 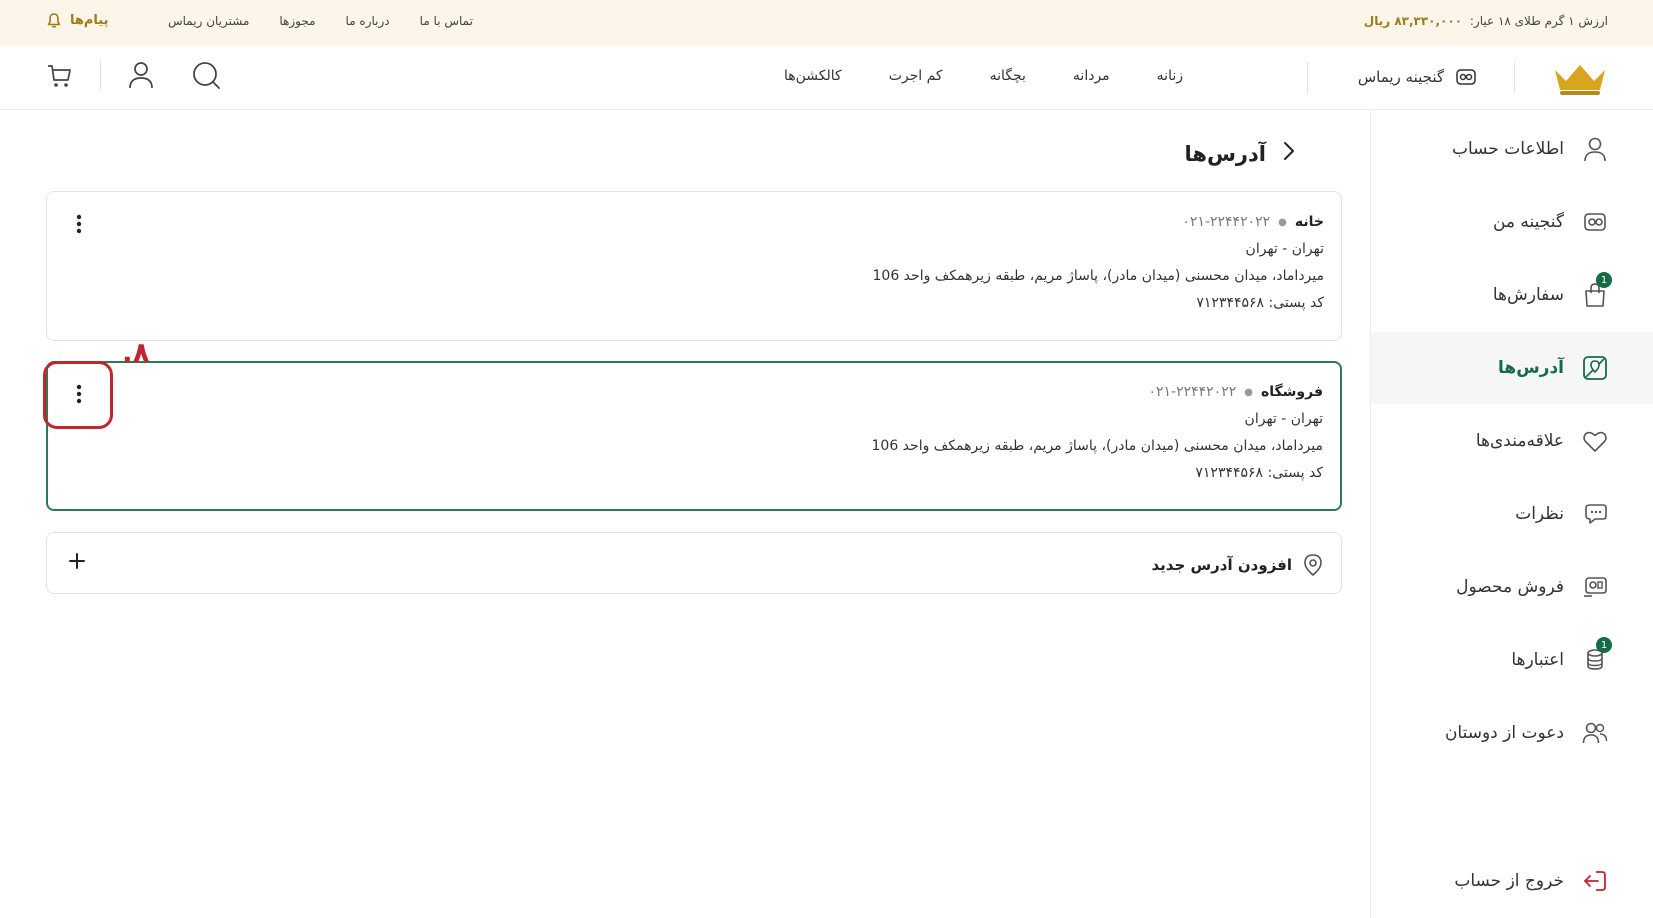 I want to click on sidebar-item-sell-product: فروش محصول, so click(x=1512, y=587).